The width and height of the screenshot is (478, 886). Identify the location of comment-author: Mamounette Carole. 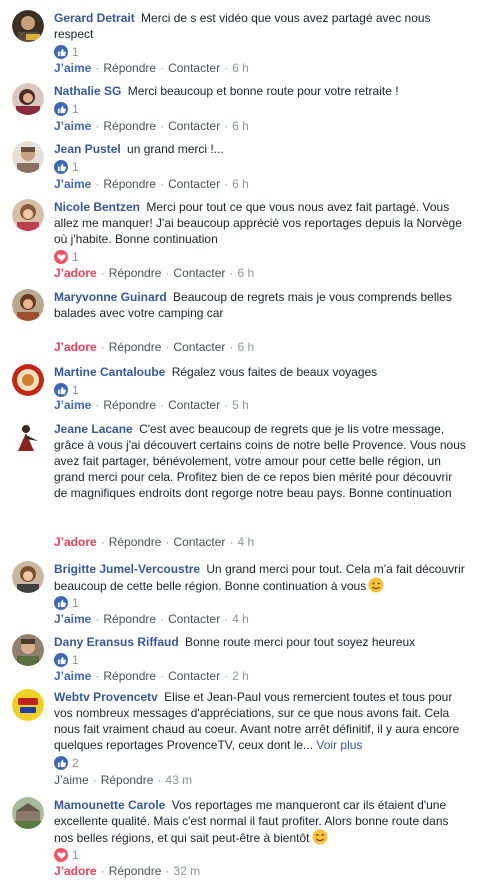
(109, 805).